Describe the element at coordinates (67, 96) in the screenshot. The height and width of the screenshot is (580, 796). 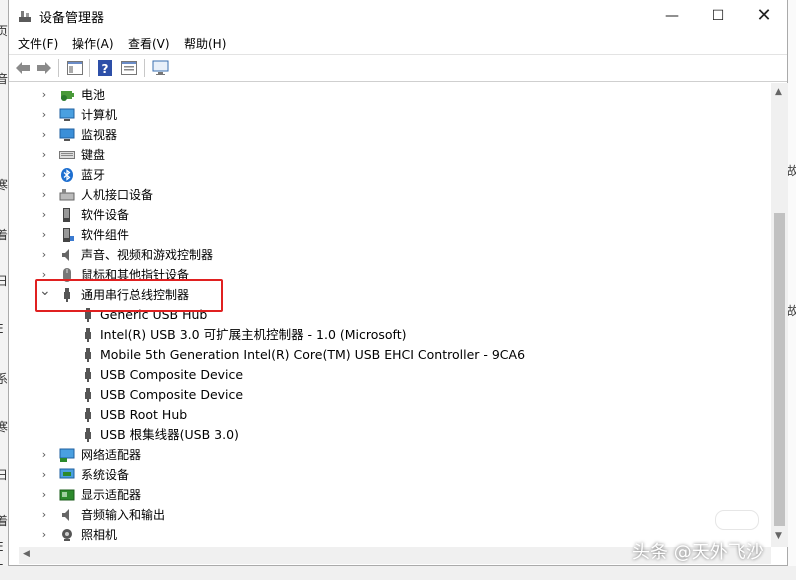
I see `battery-icon` at that location.